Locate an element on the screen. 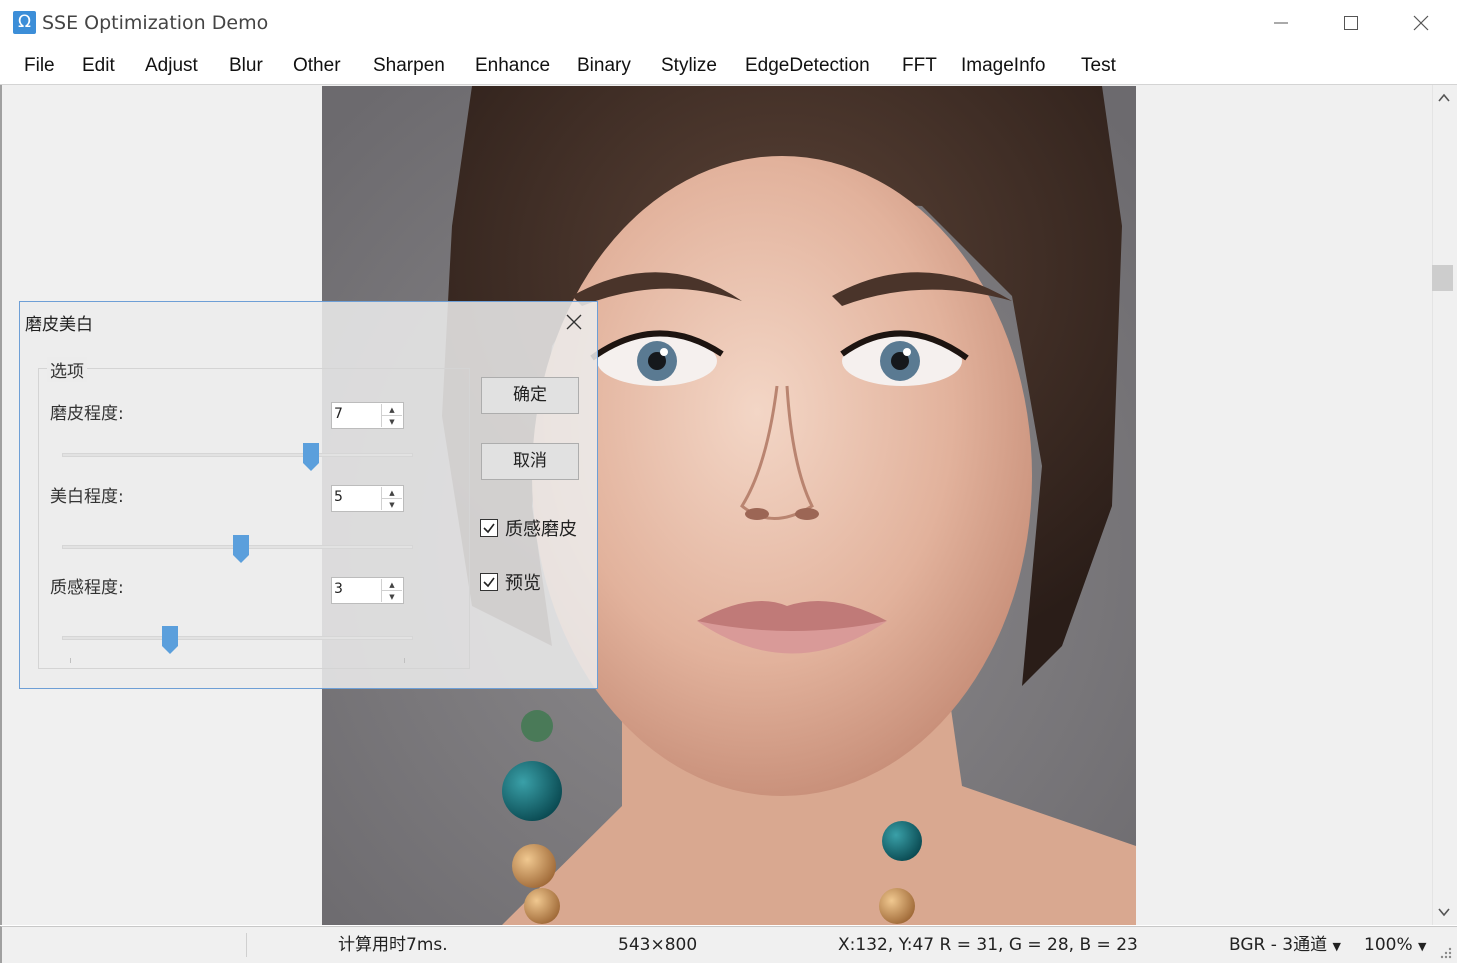  menu-adjust: Adjust is located at coordinates (171, 66).